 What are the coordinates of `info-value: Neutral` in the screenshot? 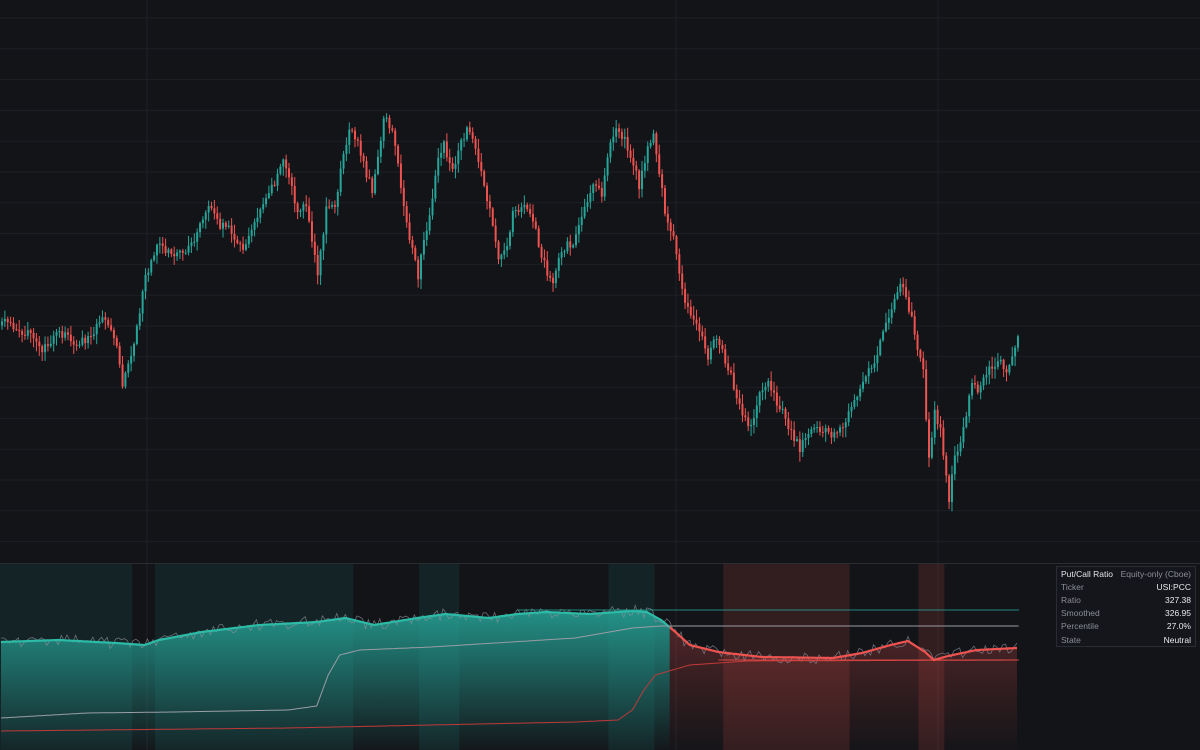 It's located at (1177, 639).